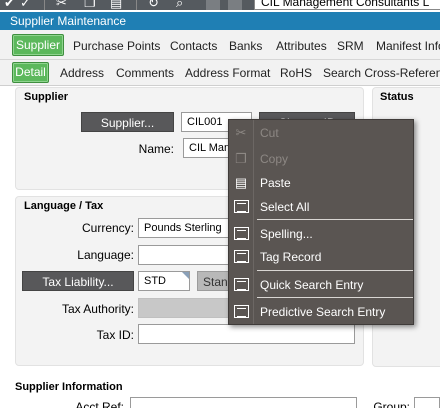 Image resolution: width=440 pixels, height=408 pixels. I want to click on context-menu-predictive-search-label: Predictive Search Entry, so click(323, 312).